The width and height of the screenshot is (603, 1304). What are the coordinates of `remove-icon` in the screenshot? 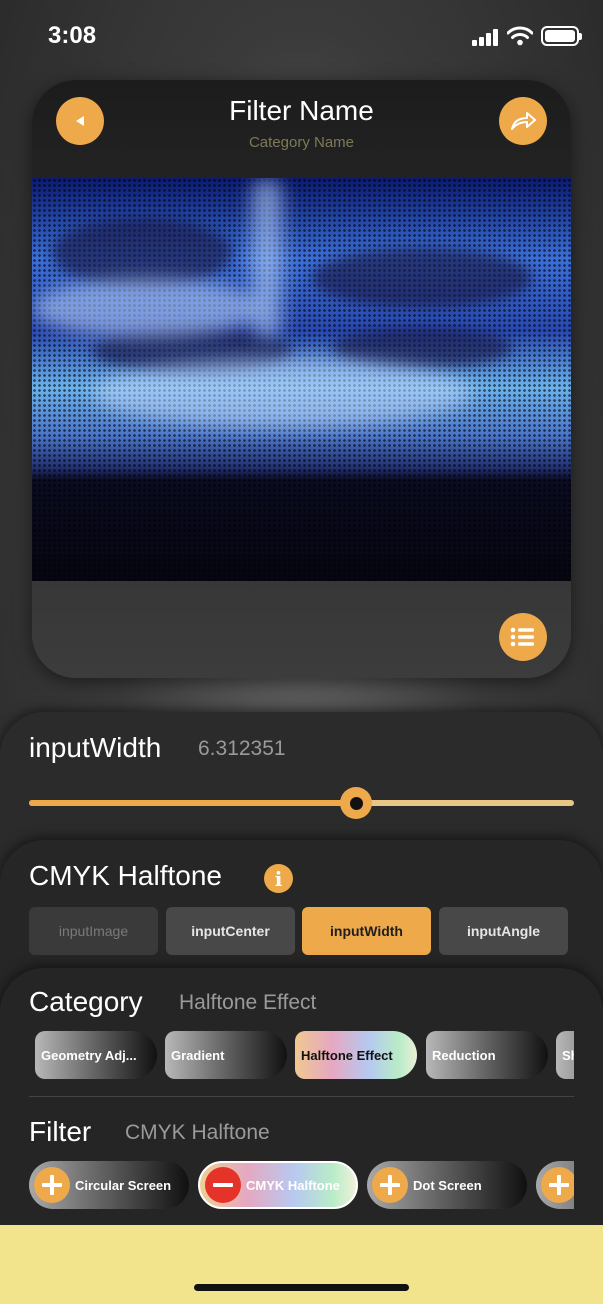 It's located at (223, 1185).